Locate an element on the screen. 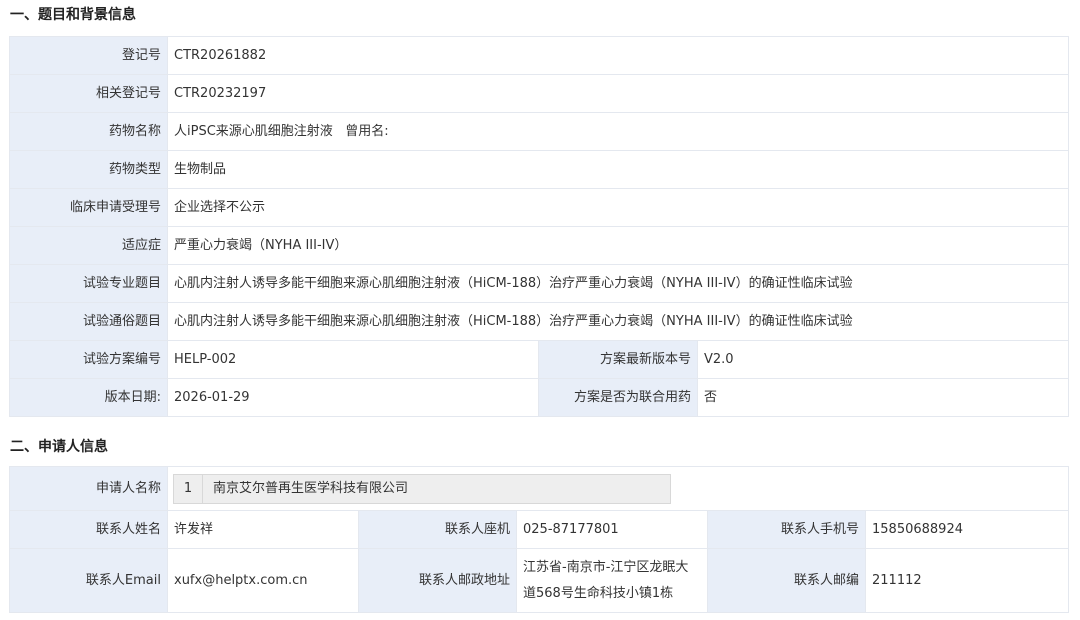 The height and width of the screenshot is (620, 1080). applicant-name-cell: 1 南京艾尔普再生医学科技有限公司 is located at coordinates (618, 488).